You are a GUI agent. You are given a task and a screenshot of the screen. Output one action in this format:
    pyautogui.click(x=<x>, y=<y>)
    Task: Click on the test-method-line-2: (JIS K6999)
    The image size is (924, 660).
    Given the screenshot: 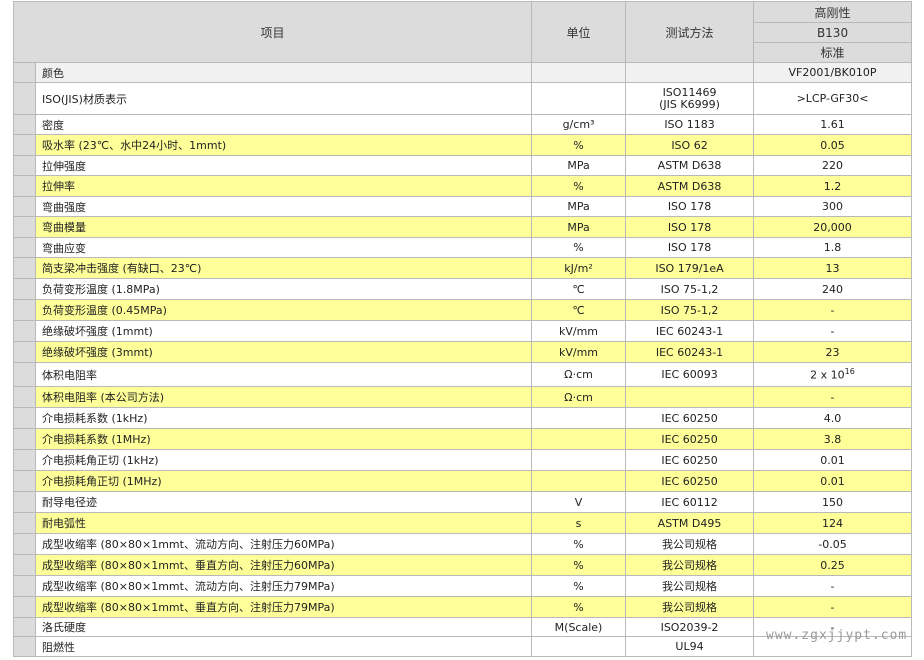 What is the action you would take?
    pyautogui.click(x=689, y=104)
    